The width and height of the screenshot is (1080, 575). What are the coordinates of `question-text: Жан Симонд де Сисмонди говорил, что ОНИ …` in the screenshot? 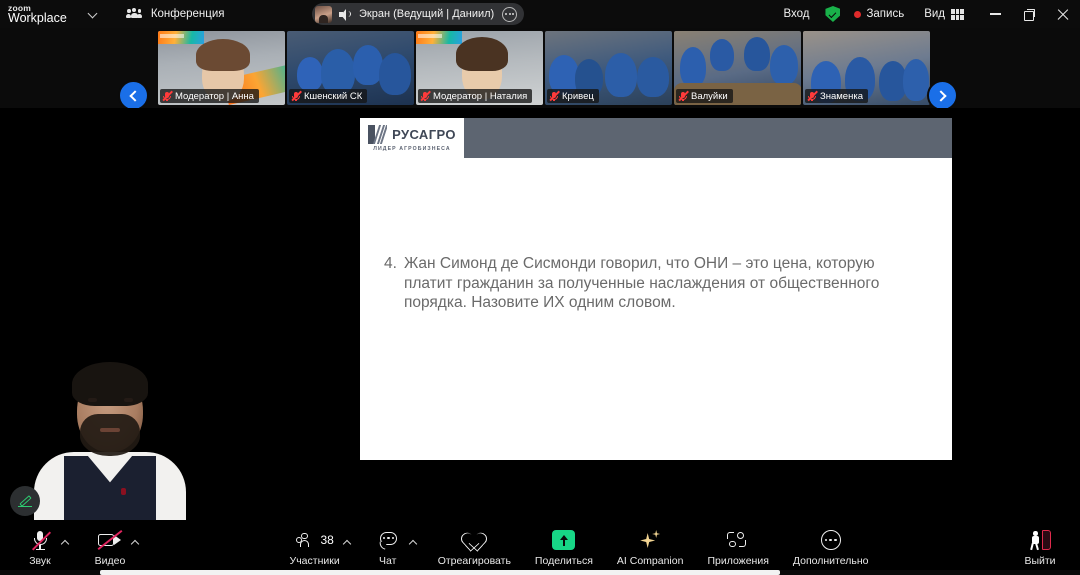 It's located at (641, 283).